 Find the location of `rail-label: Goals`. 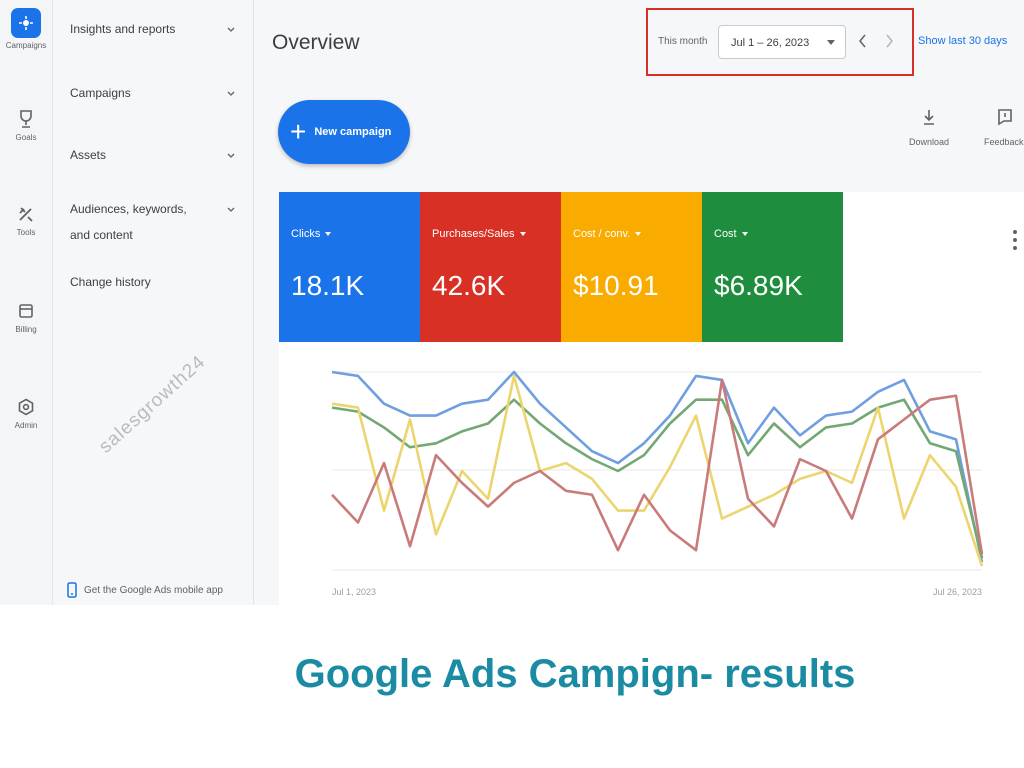

rail-label: Goals is located at coordinates (26, 137).